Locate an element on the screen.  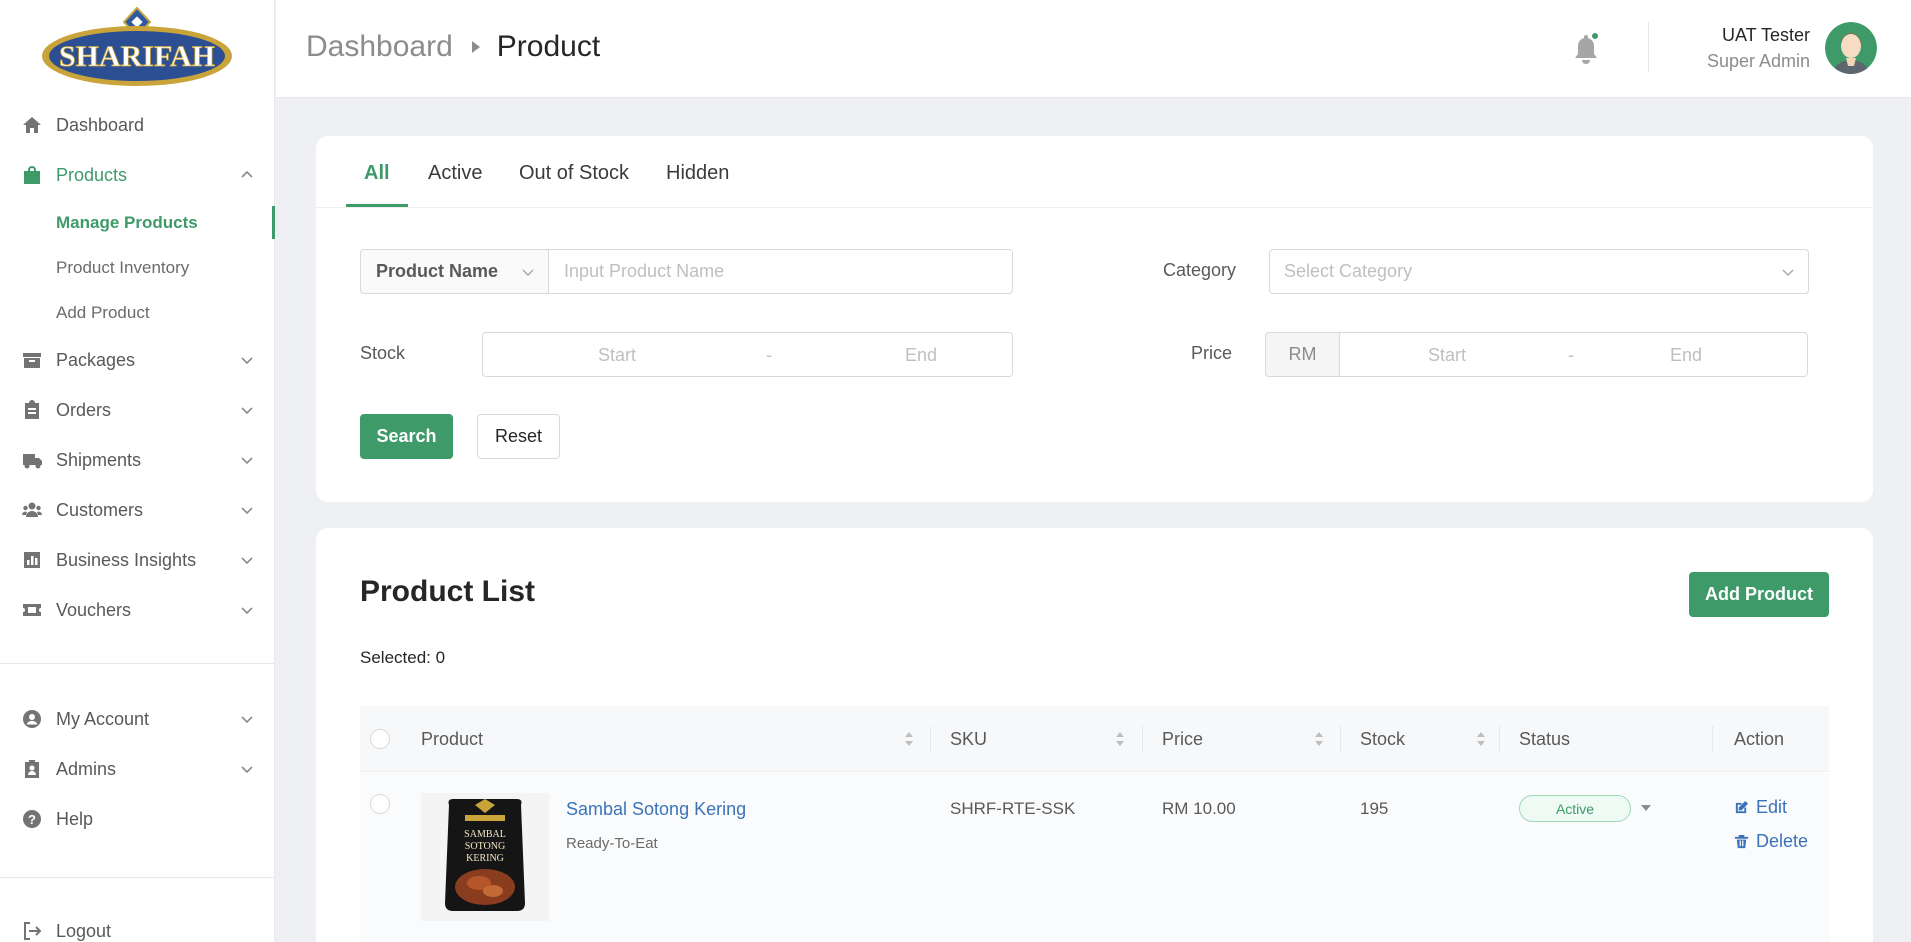
nav-item-business-insights: Business Insights is located at coordinates (137, 560).